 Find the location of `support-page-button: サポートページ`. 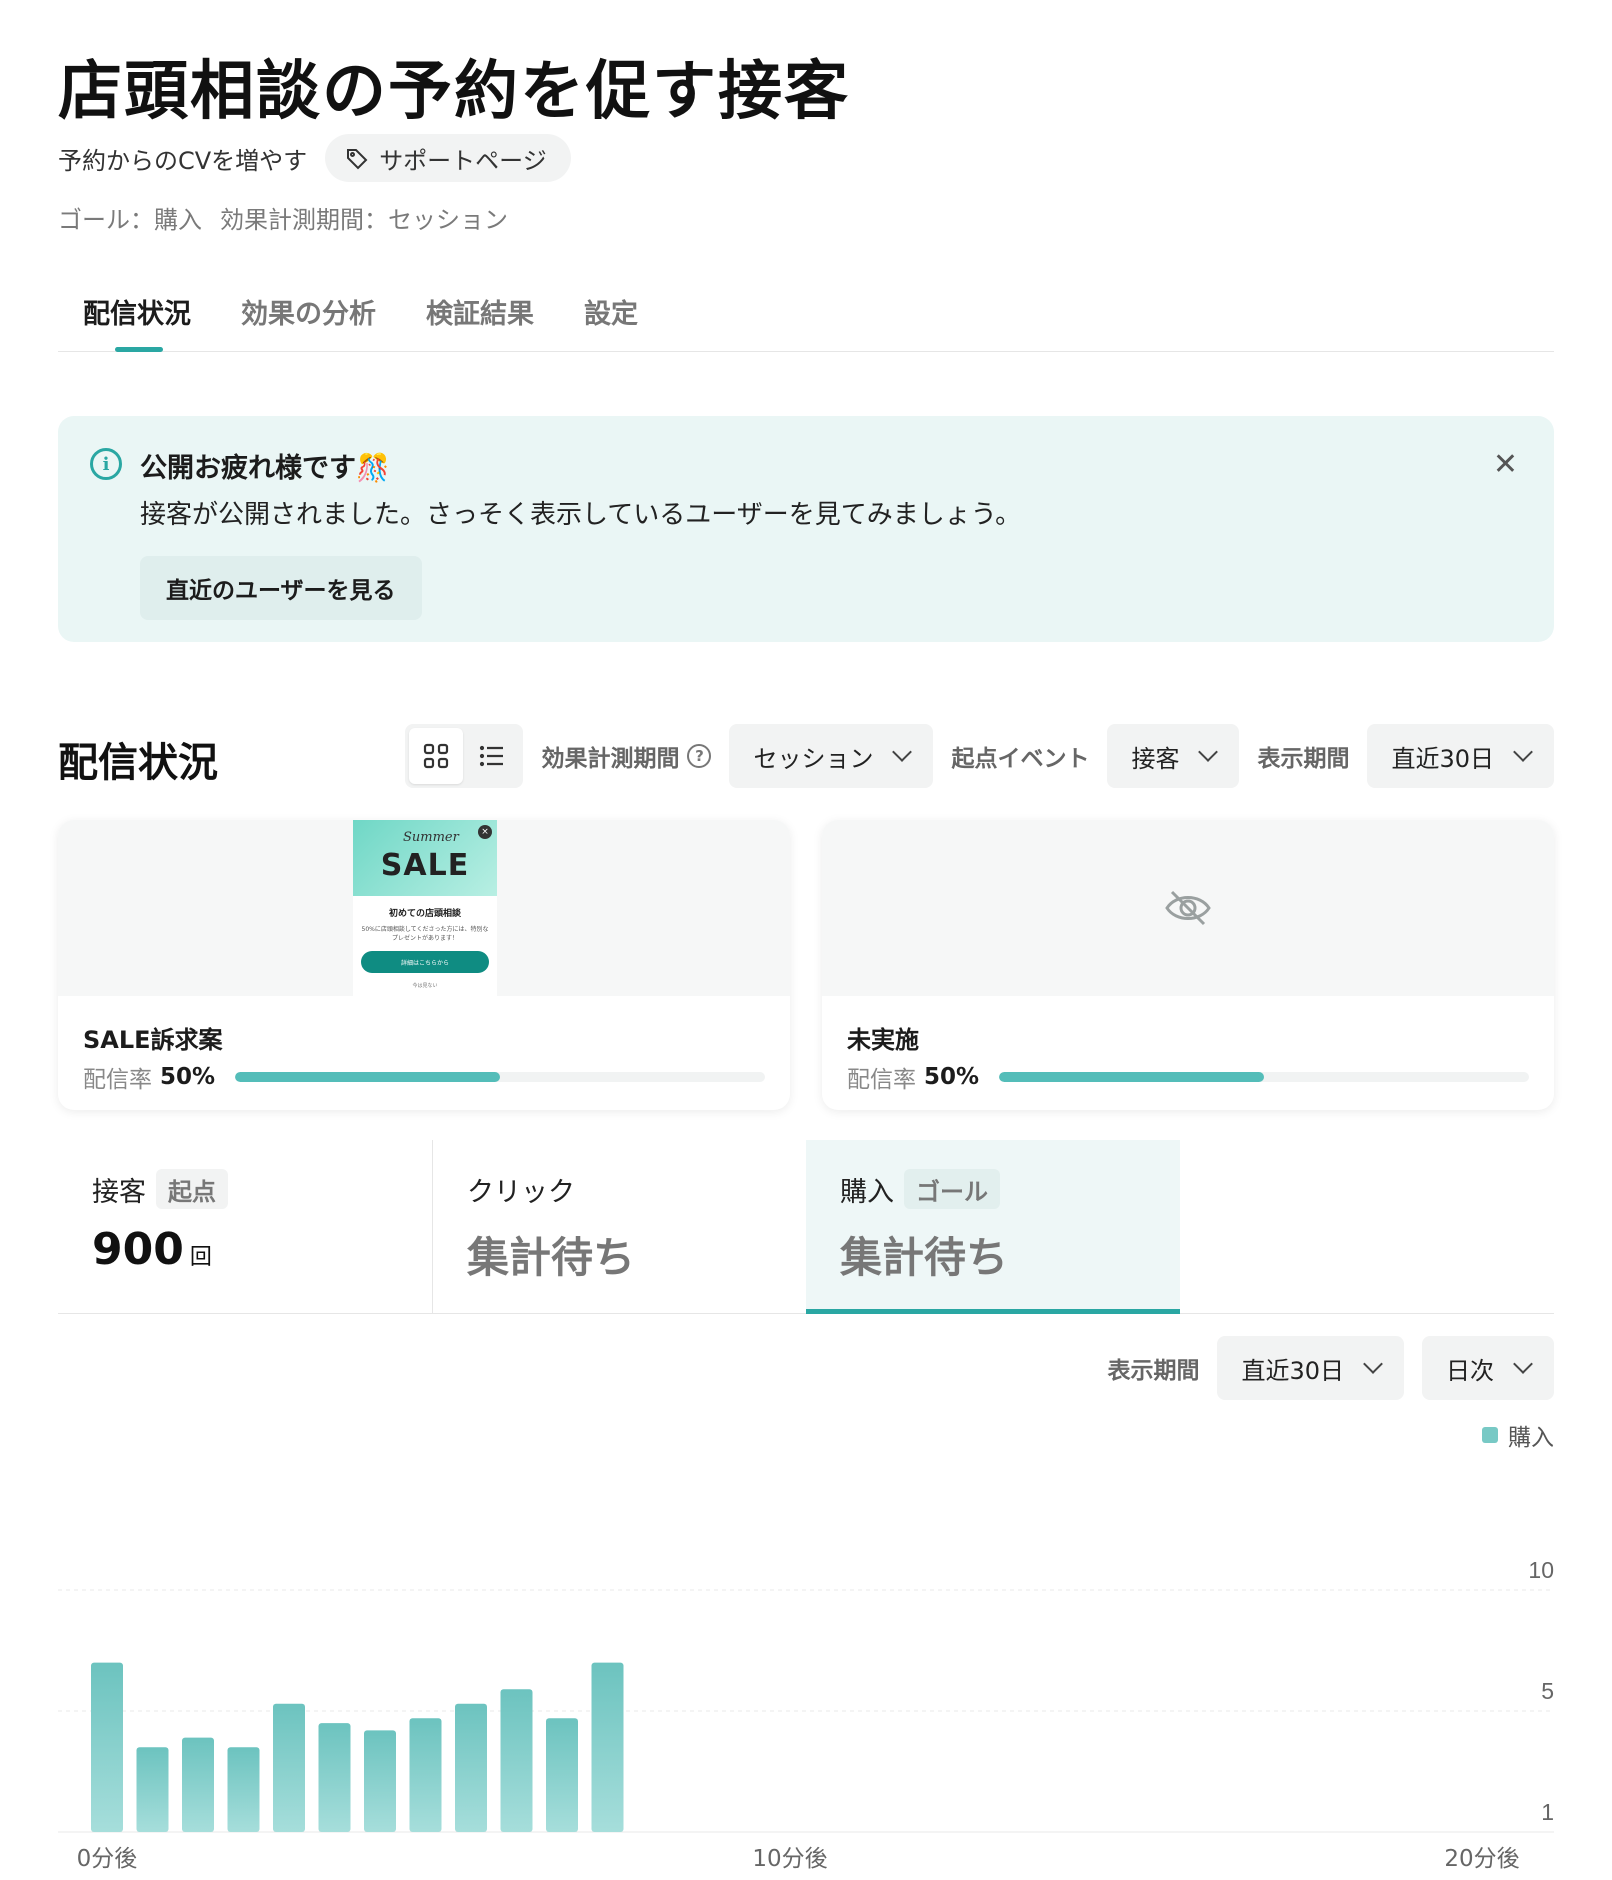

support-page-button: サポートページ is located at coordinates (448, 158).